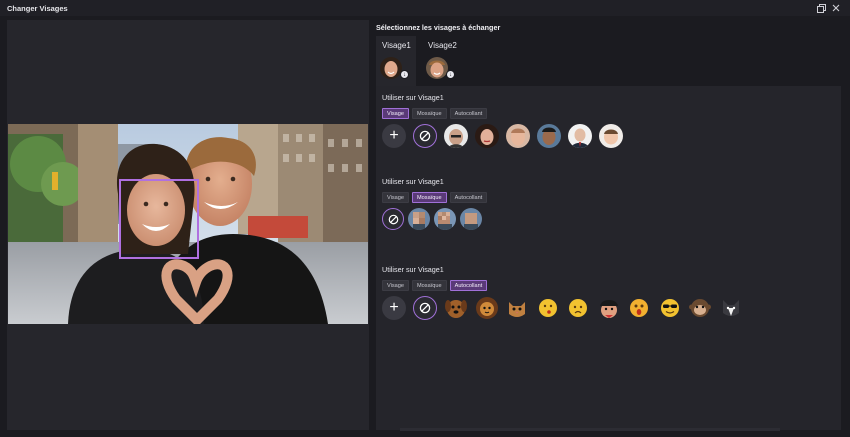 The height and width of the screenshot is (437, 850). I want to click on sticker-emoji-cool-icon, so click(670, 308).